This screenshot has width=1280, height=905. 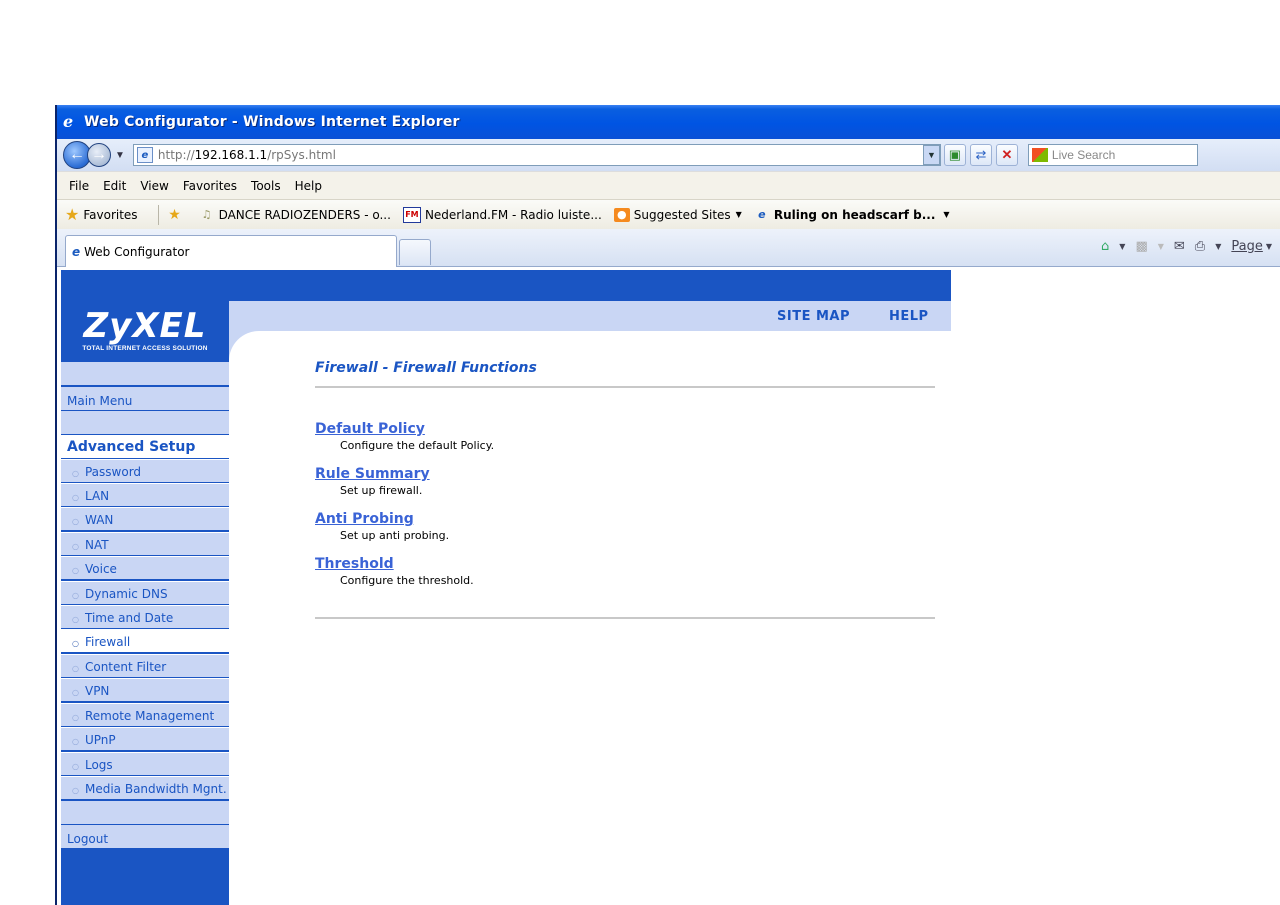 I want to click on divider, so click(x=625, y=387).